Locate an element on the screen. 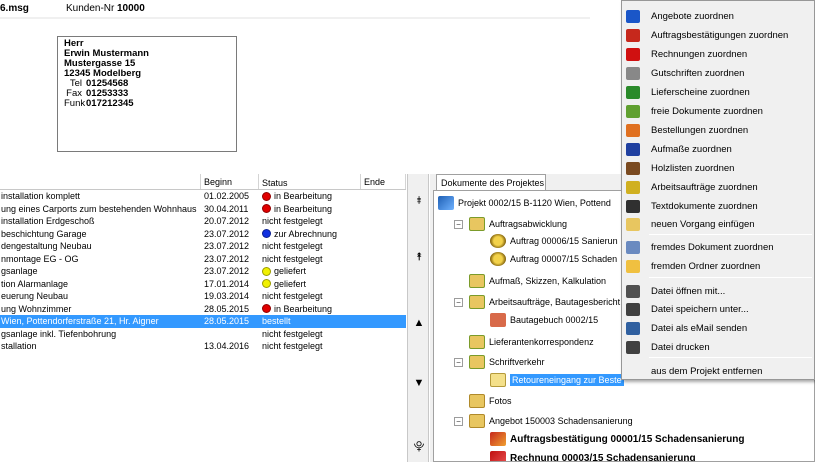 The image size is (815, 462). scroll-down-button: ▼ is located at coordinates (419, 383).